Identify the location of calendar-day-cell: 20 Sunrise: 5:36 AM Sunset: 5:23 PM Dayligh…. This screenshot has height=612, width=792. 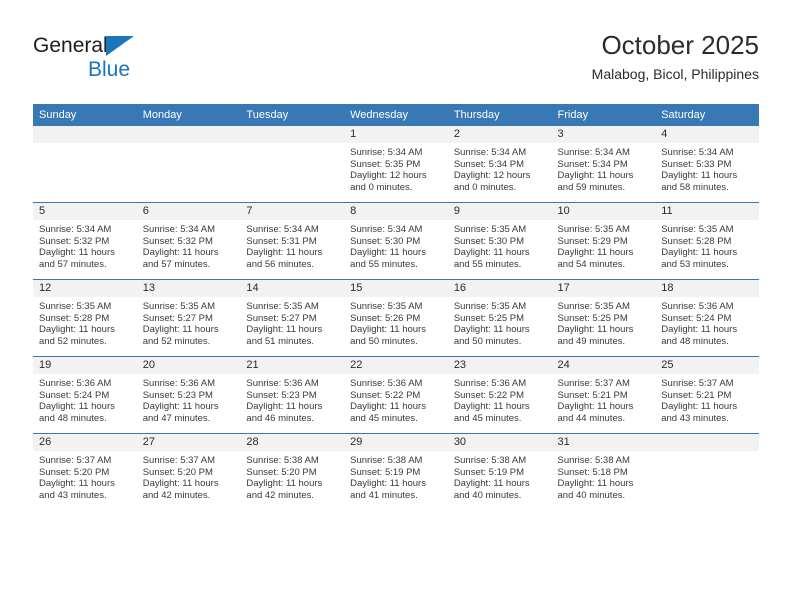
(188, 395).